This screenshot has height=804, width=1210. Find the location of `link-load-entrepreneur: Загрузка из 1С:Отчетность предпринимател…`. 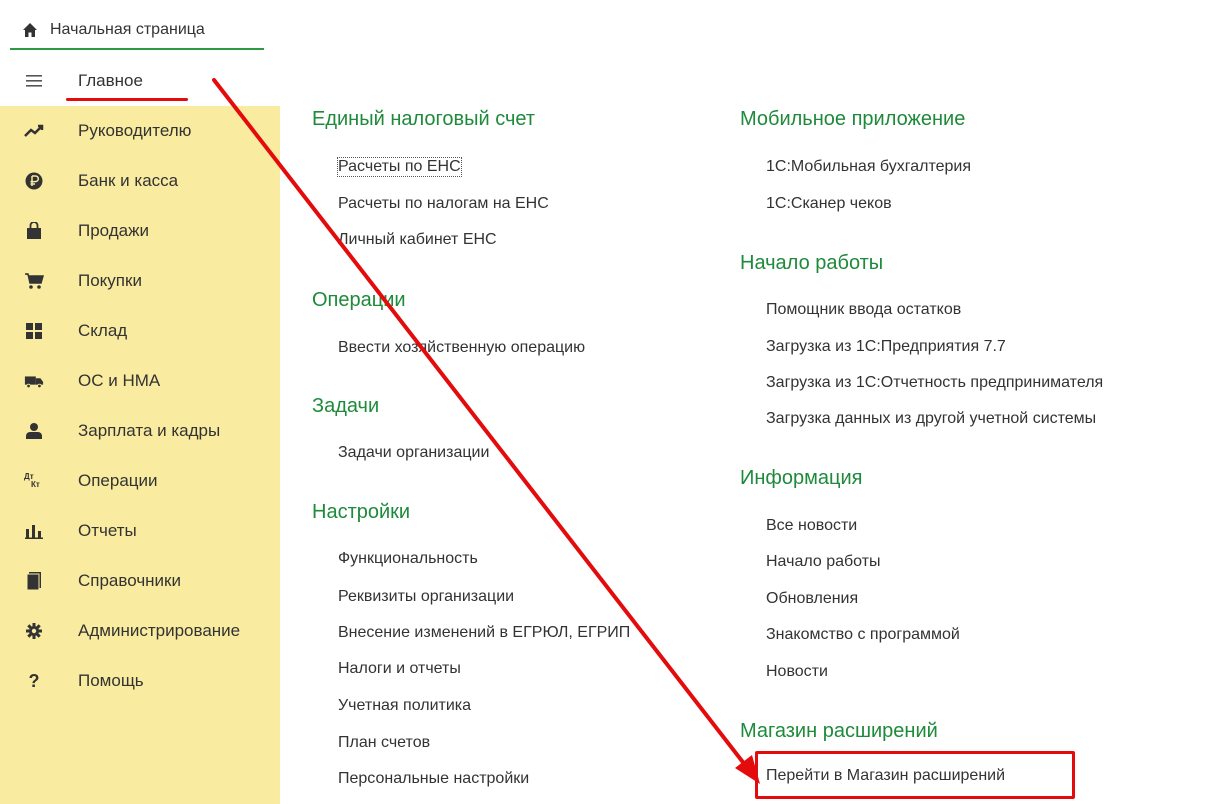

link-load-entrepreneur: Загрузка из 1С:Отчетность предпринимател… is located at coordinates (934, 383).